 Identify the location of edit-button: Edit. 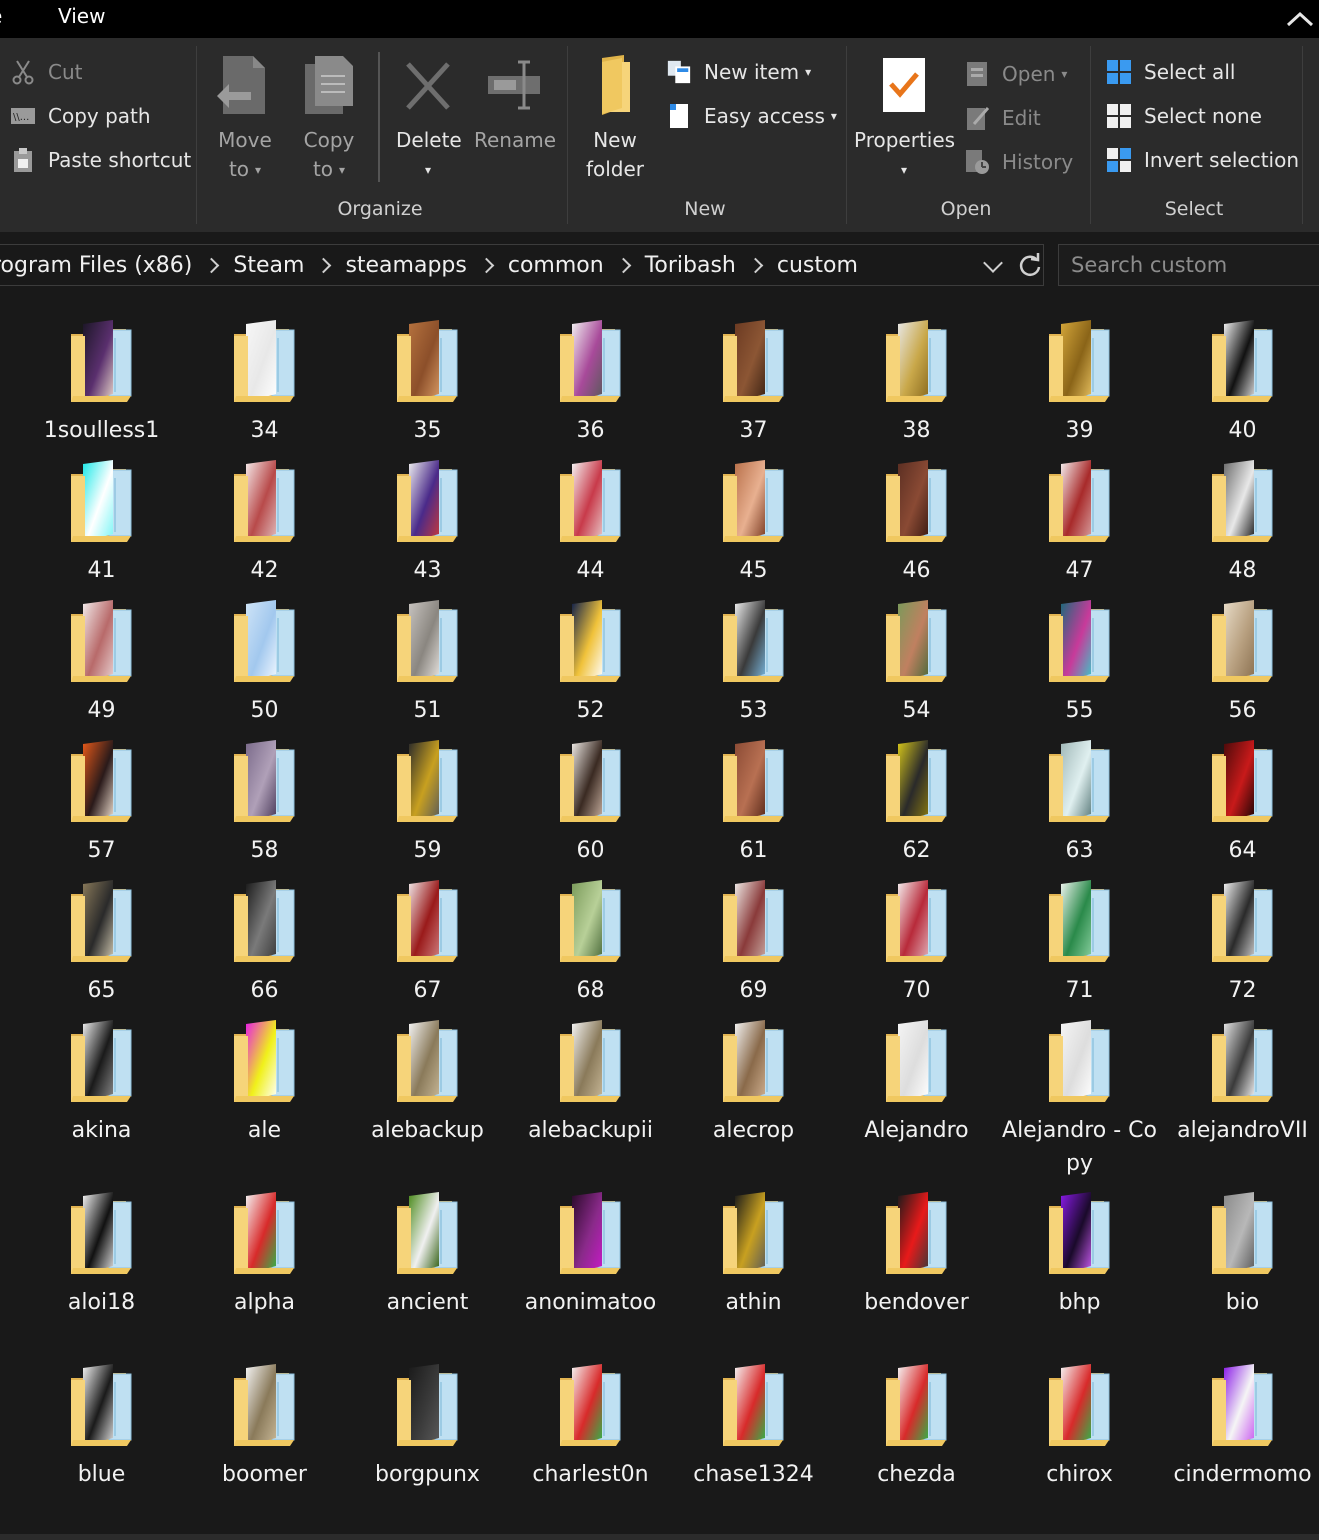
(1002, 118).